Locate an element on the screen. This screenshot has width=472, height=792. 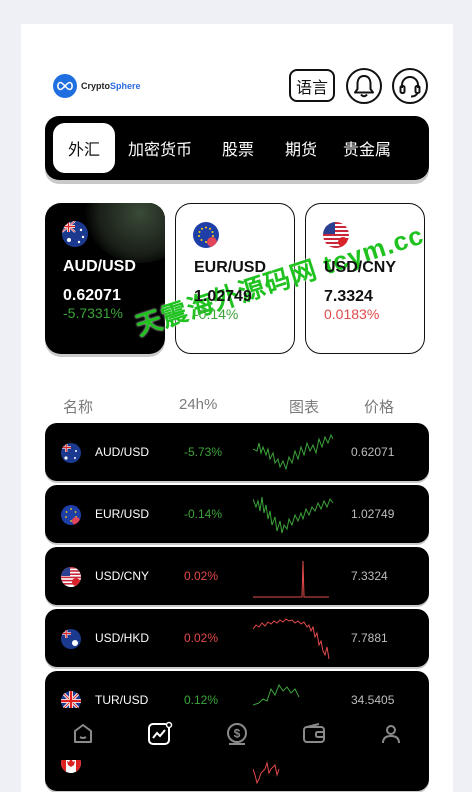
row-price: 34.5405 is located at coordinates (373, 700).